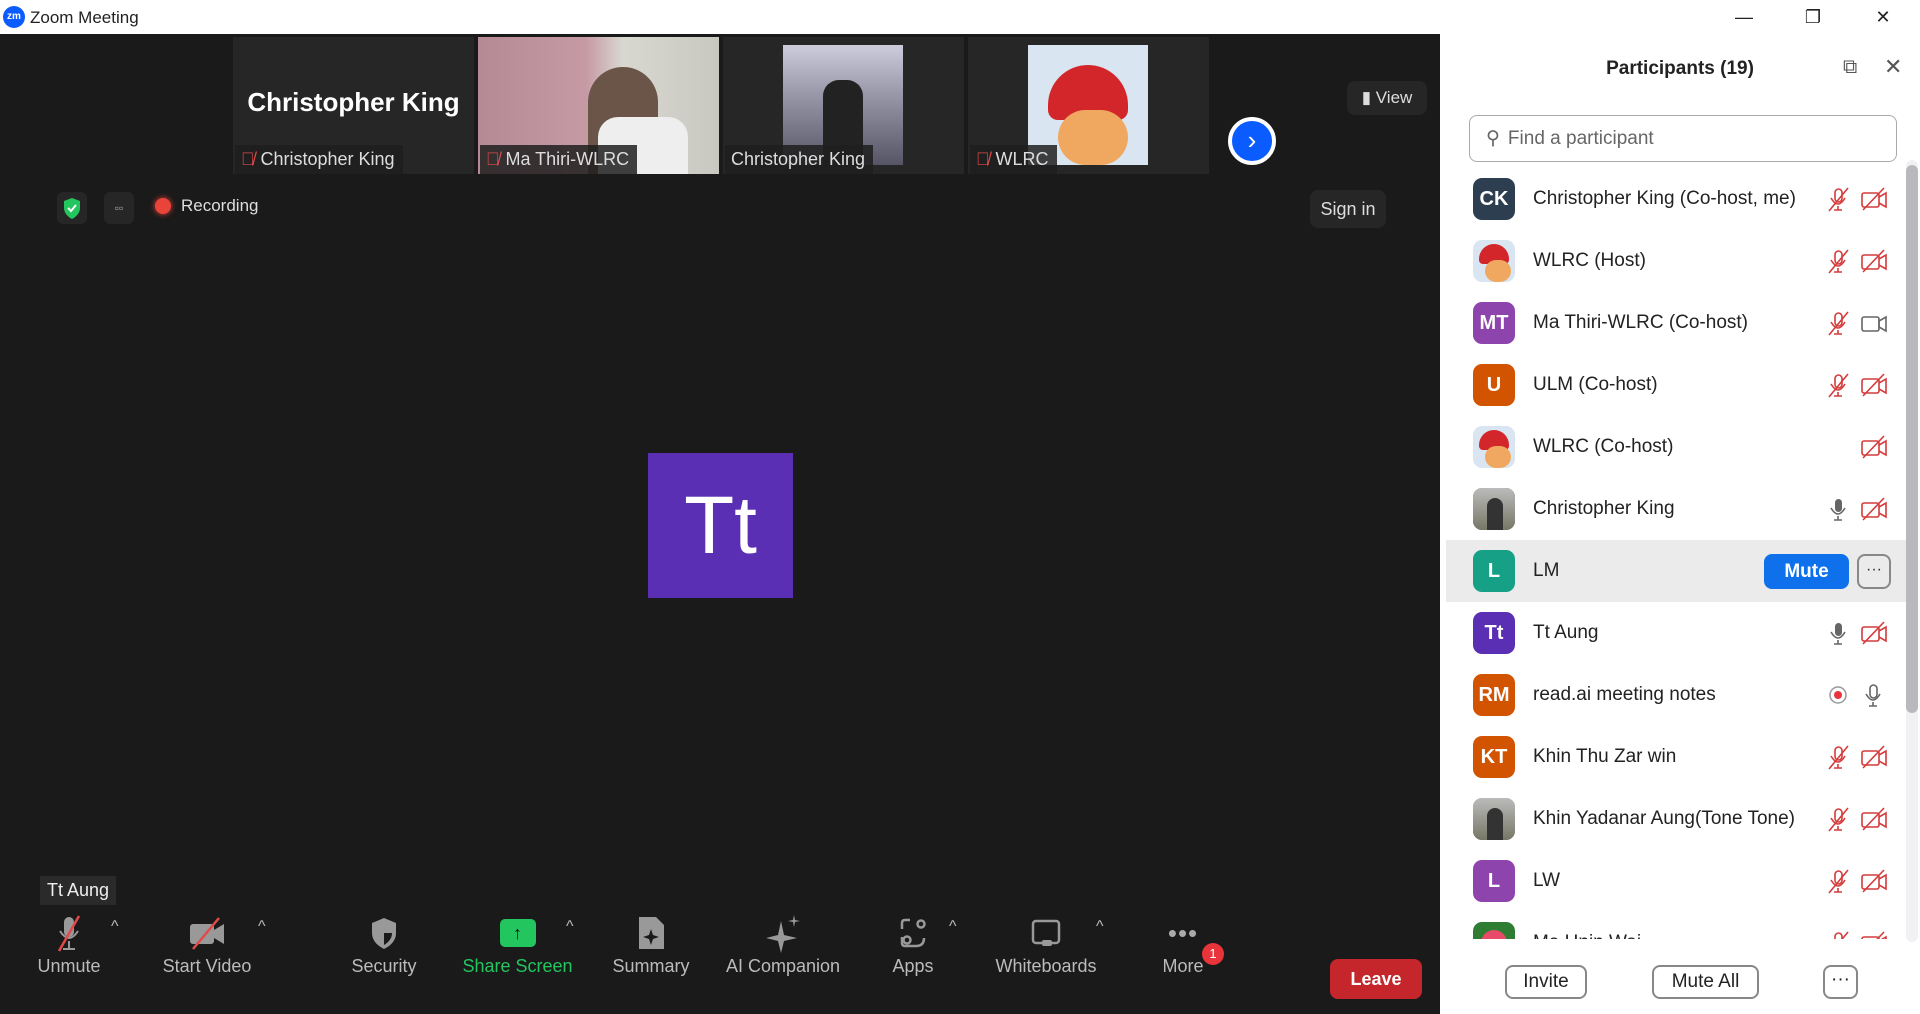 This screenshot has width=1920, height=1014. I want to click on shield-check-icon, so click(72, 208).